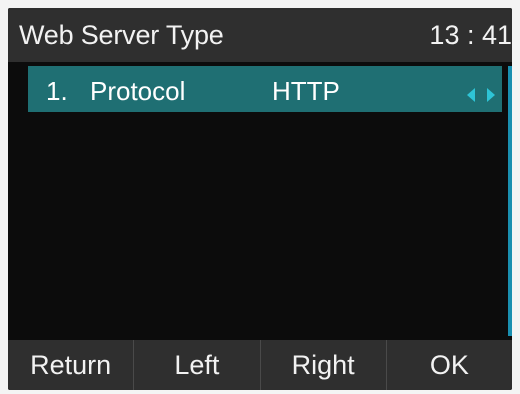 The height and width of the screenshot is (394, 520). I want to click on return-button: Return, so click(70, 365).